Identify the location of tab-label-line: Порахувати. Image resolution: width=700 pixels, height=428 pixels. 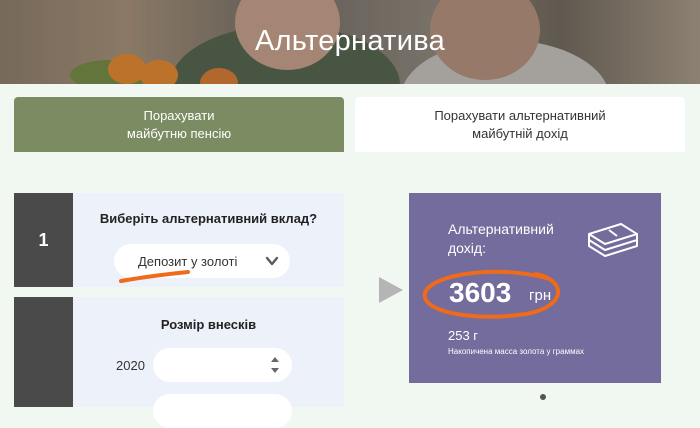
(179, 115).